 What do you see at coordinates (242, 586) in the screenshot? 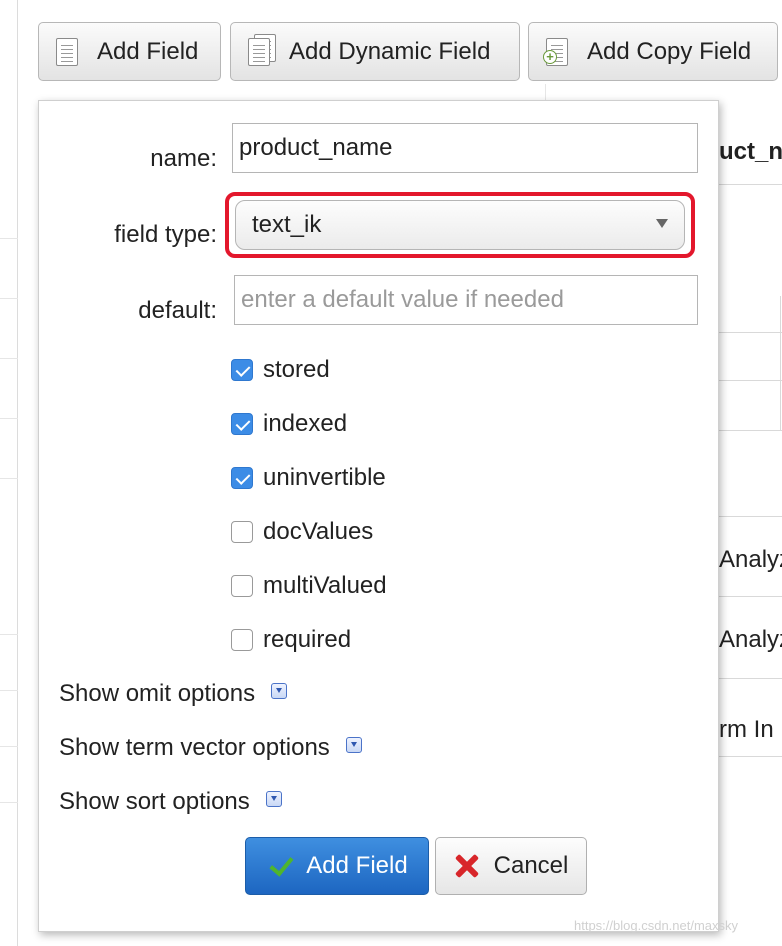
I see `multivalued-checkbox` at bounding box center [242, 586].